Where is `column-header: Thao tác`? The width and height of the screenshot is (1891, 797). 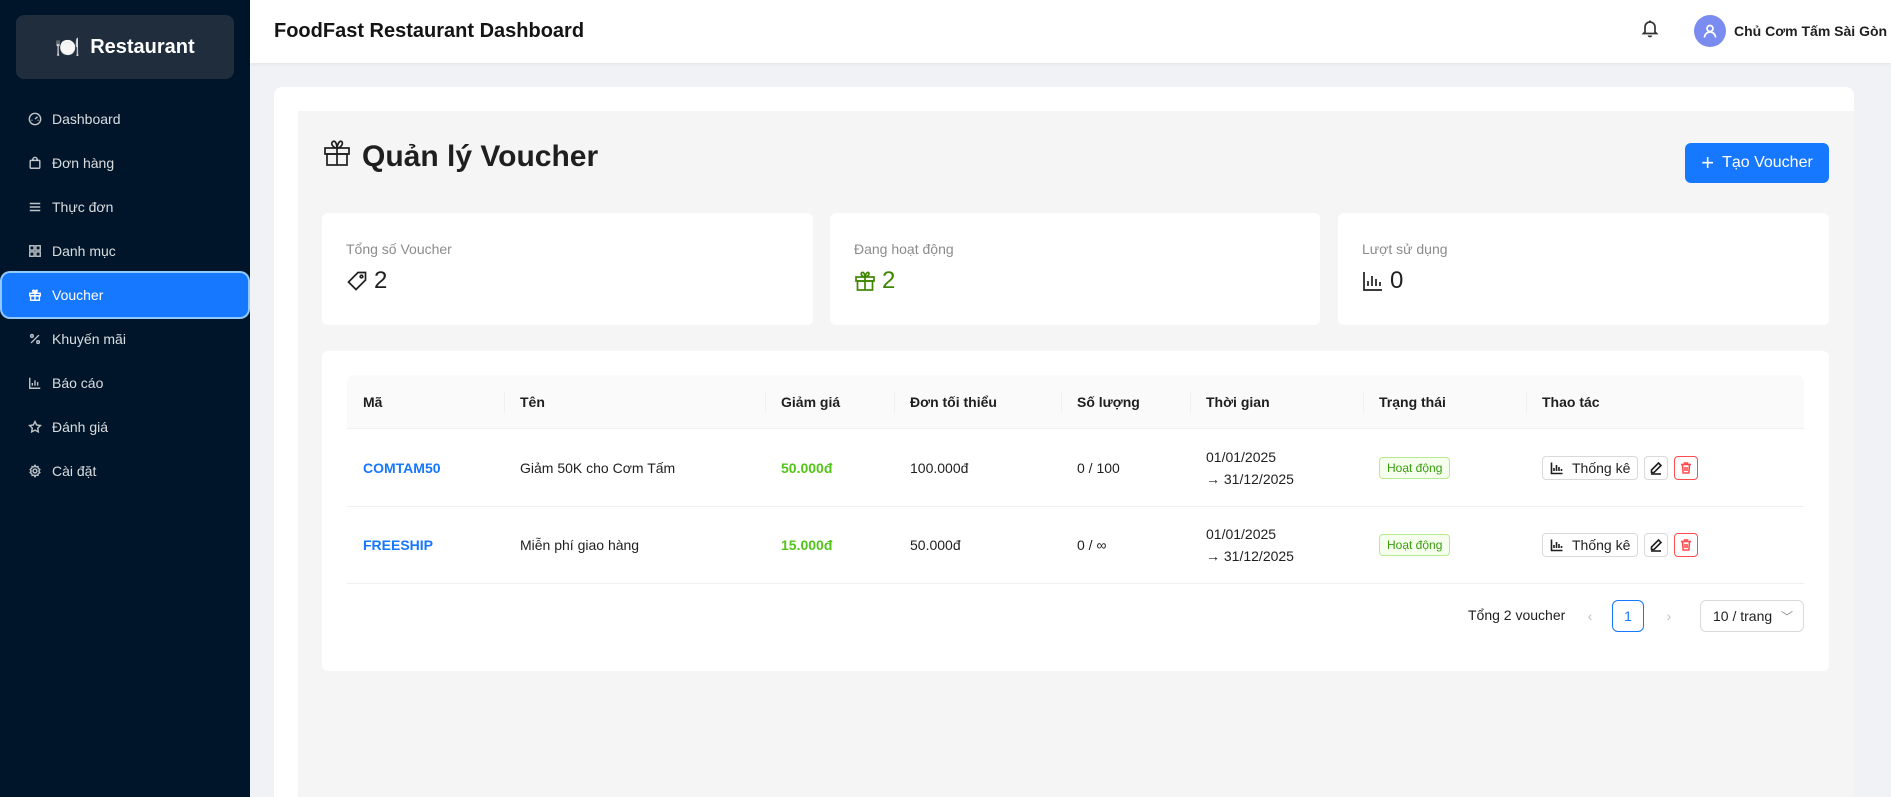 column-header: Thao tác is located at coordinates (1571, 402).